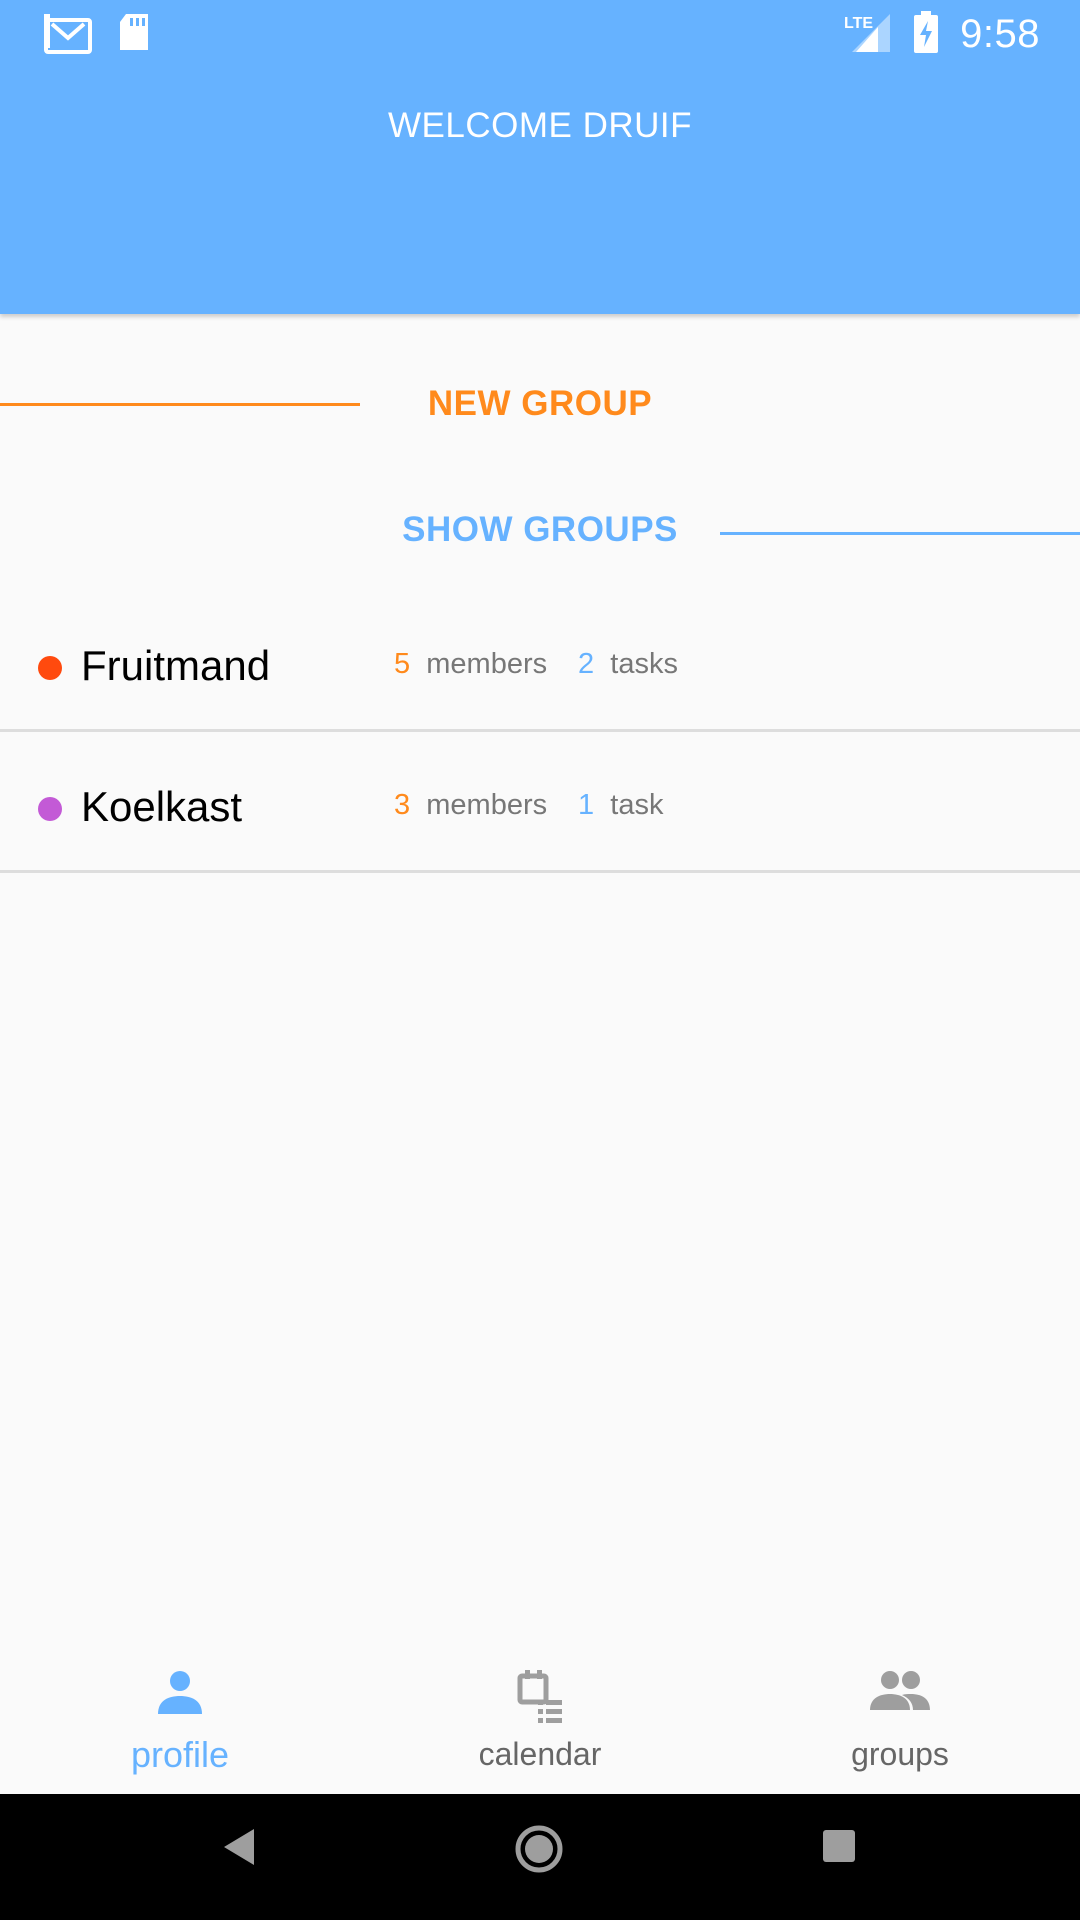 Image resolution: width=1080 pixels, height=1920 pixels. I want to click on nav-calendar-label: calendar, so click(540, 1754).